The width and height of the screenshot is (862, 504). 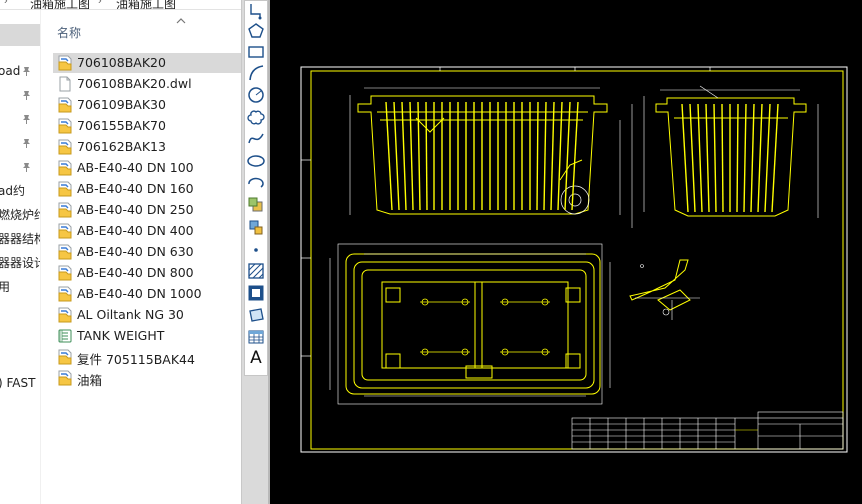 I want to click on column-header-name: 名称, so click(x=69, y=32).